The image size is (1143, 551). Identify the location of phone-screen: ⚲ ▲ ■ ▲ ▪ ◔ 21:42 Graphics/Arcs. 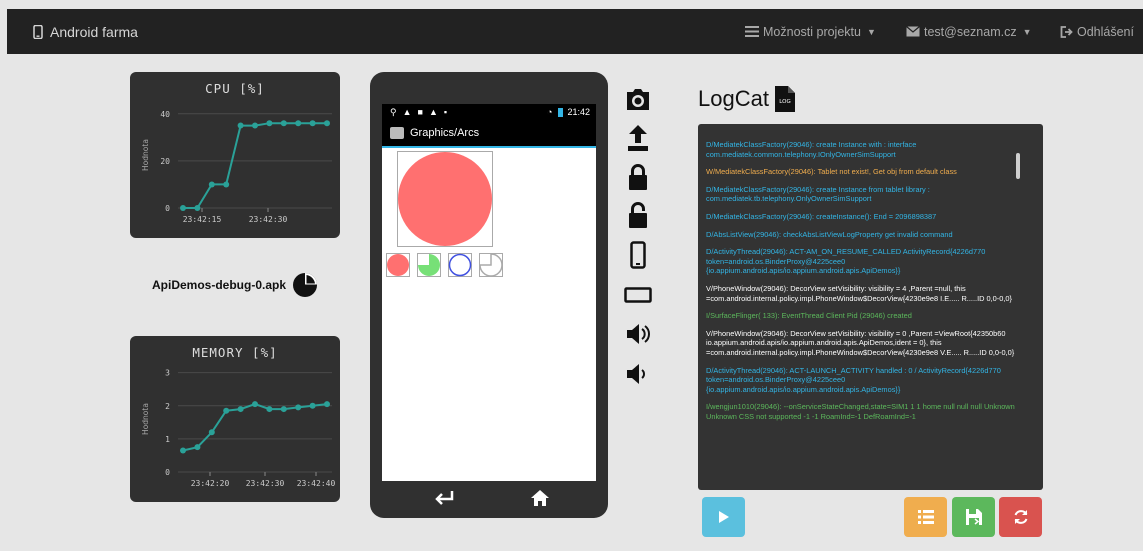
(489, 292).